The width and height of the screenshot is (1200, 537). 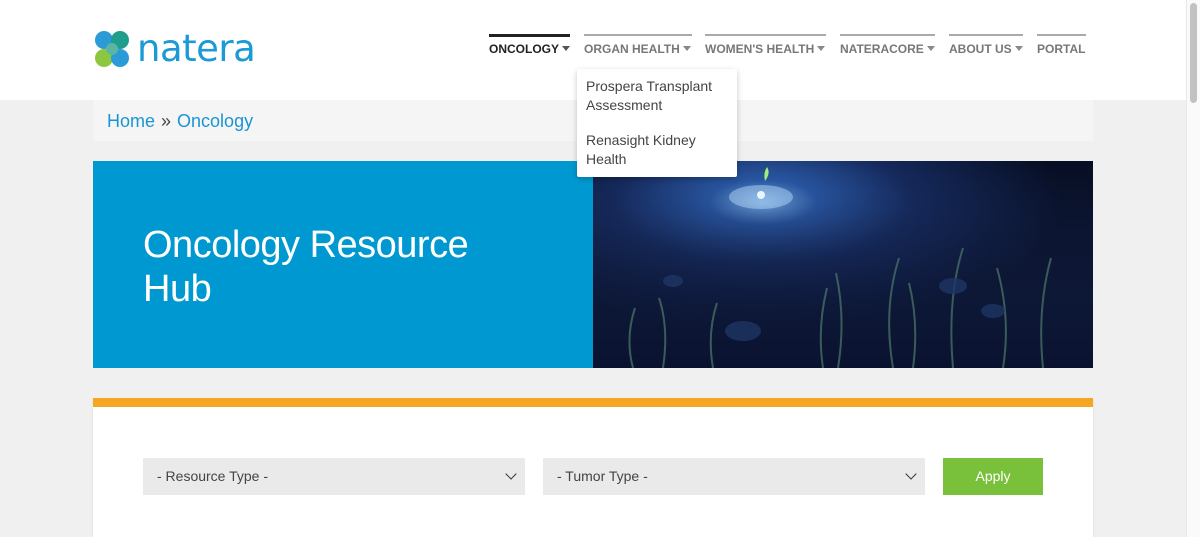 I want to click on nav-item-label: PORTAL, so click(x=1061, y=49).